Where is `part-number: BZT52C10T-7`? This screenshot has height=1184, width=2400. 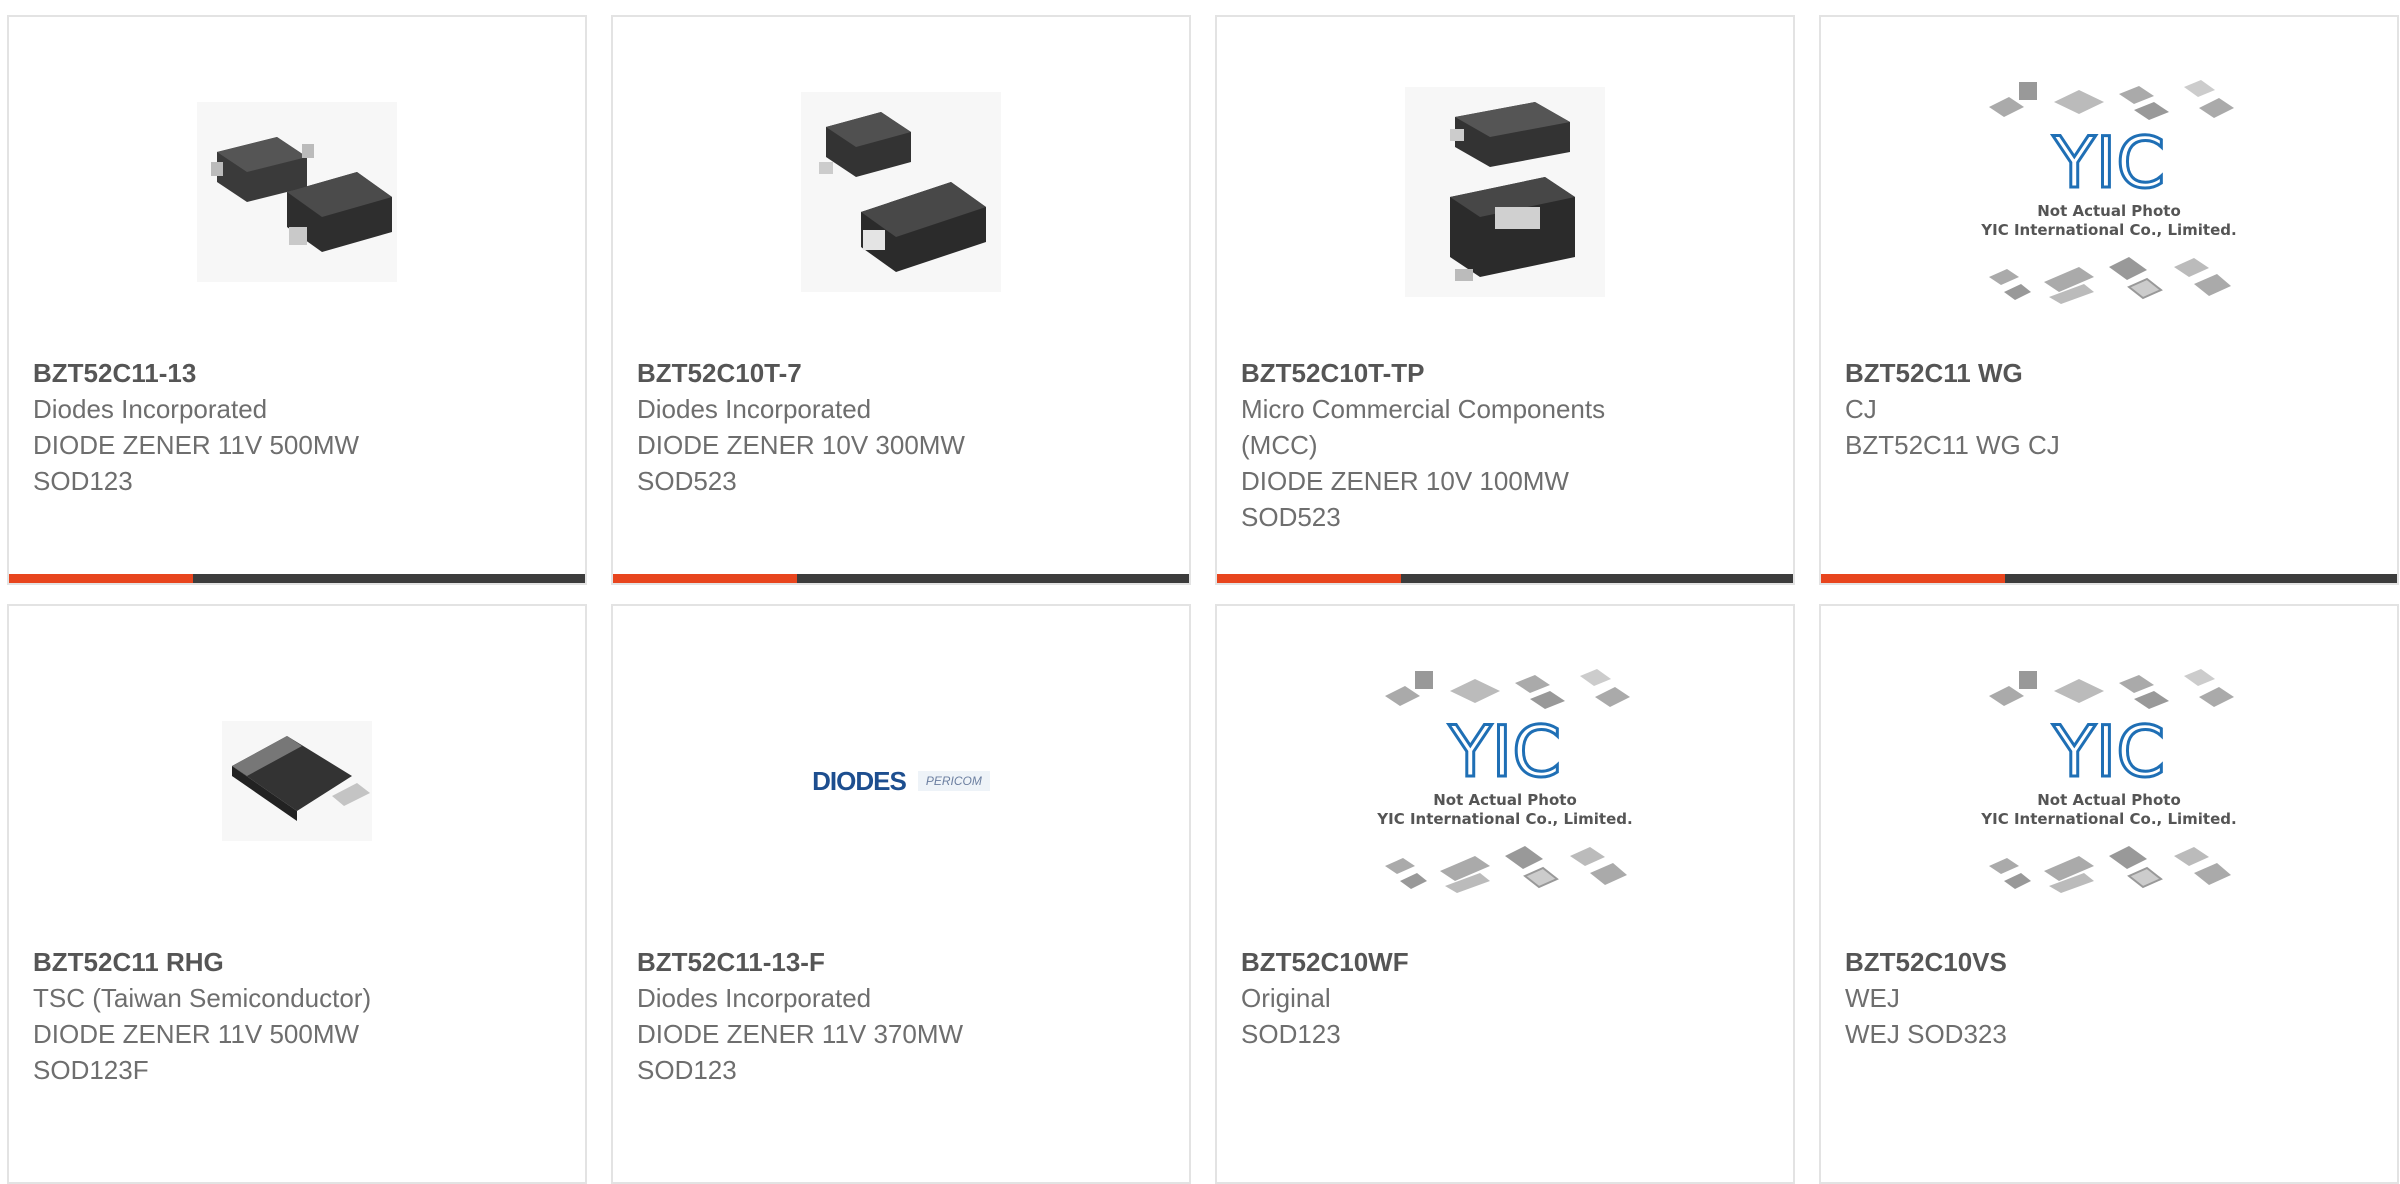
part-number: BZT52C10T-7 is located at coordinates (897, 373).